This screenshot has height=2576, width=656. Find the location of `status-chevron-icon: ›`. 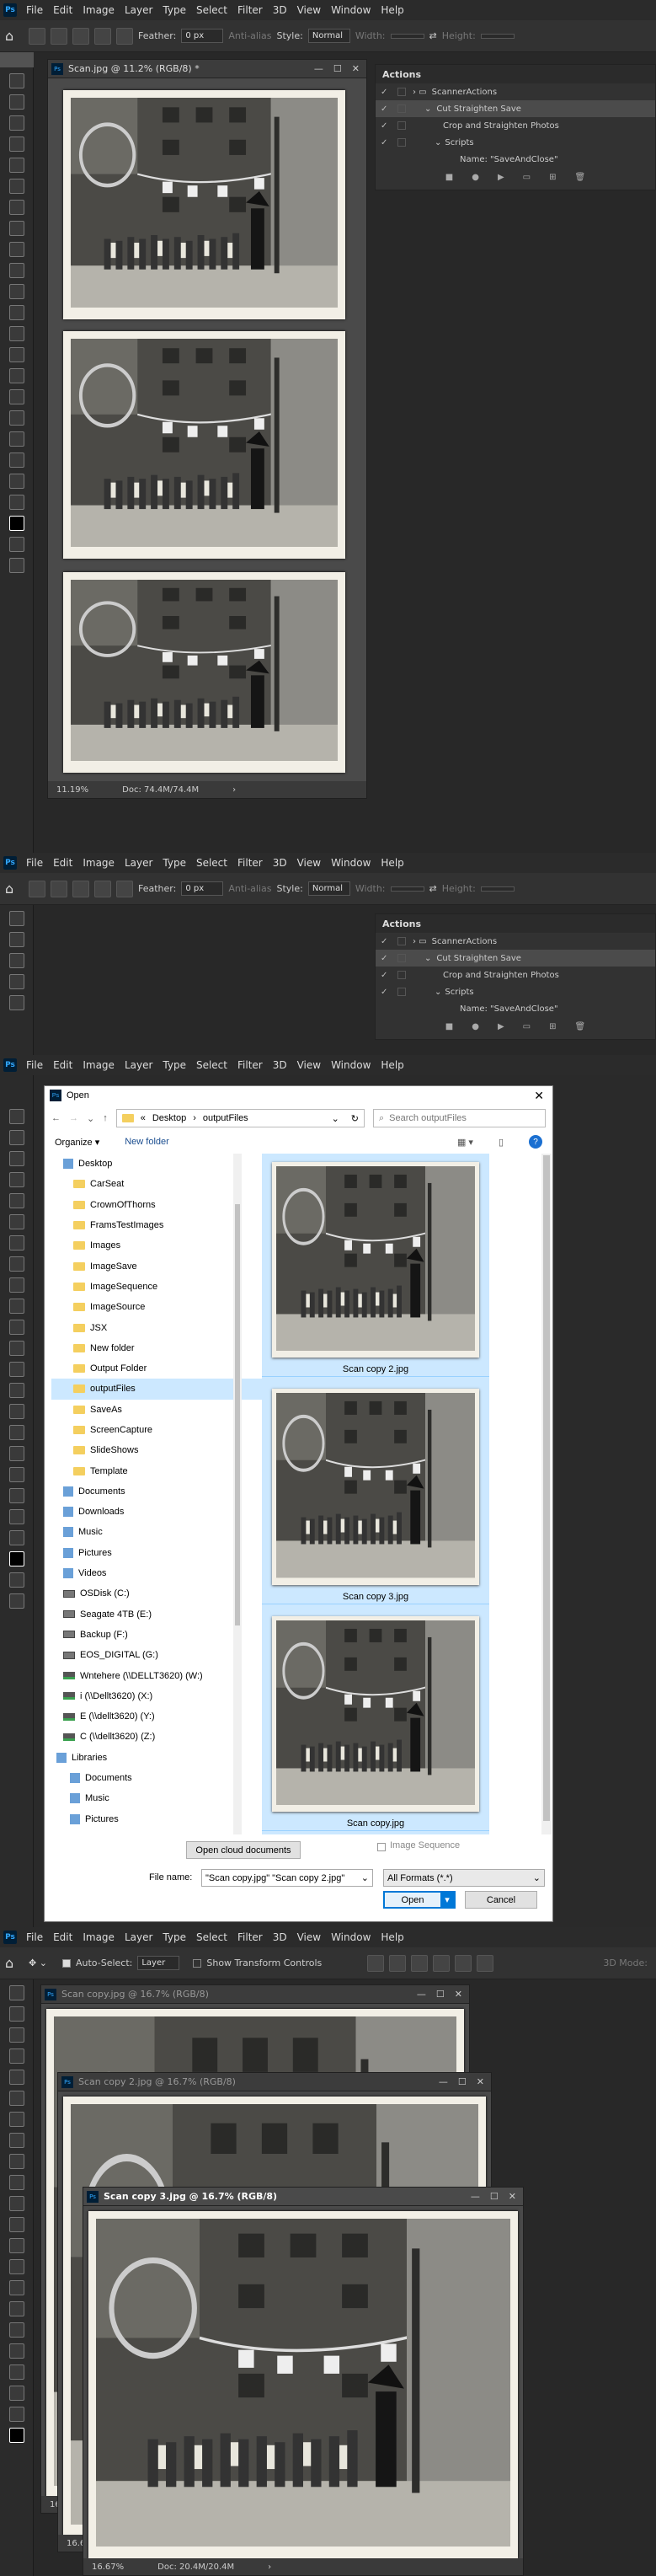

status-chevron-icon: › is located at coordinates (234, 790).